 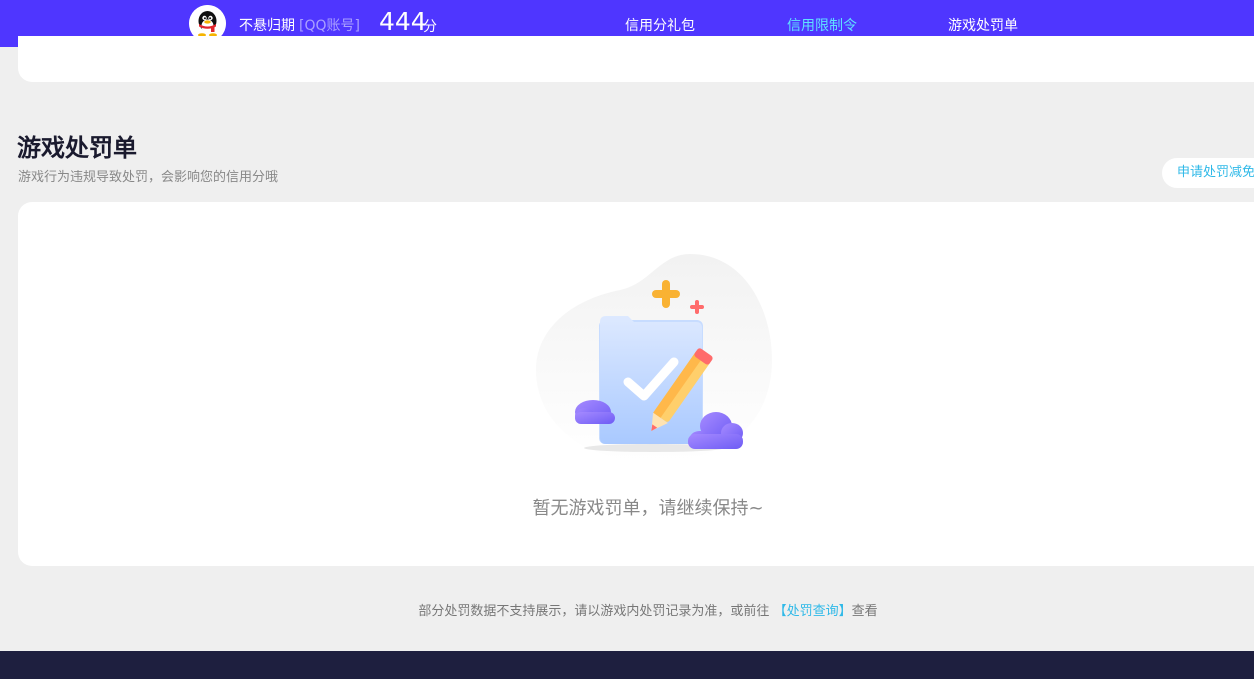 I want to click on nav-credit-restriction: 信用限制令, so click(x=822, y=25).